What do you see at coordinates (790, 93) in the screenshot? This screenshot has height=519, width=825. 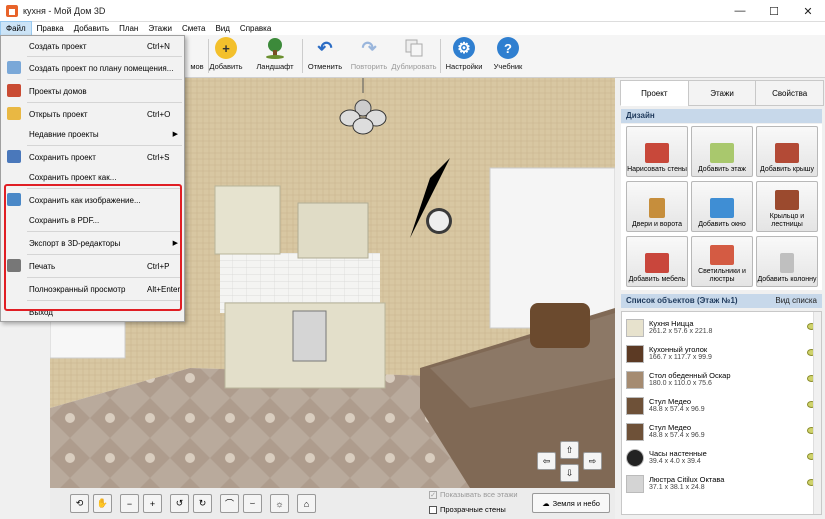 I see `tab-properties: Свойства` at bounding box center [790, 93].